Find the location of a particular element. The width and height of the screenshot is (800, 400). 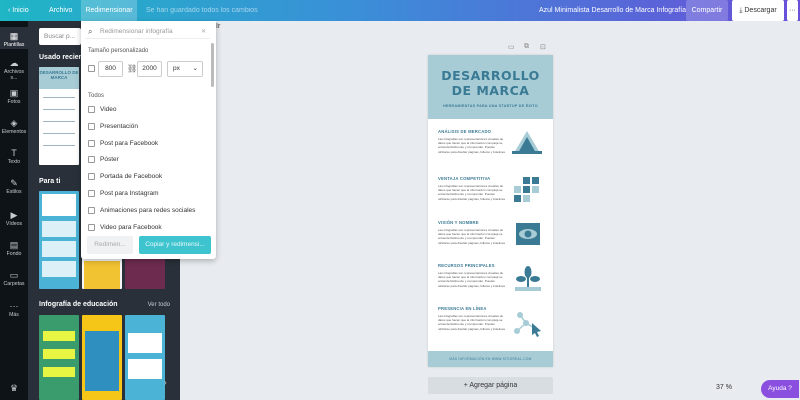

file-menu: Archivo is located at coordinates (60, 10).